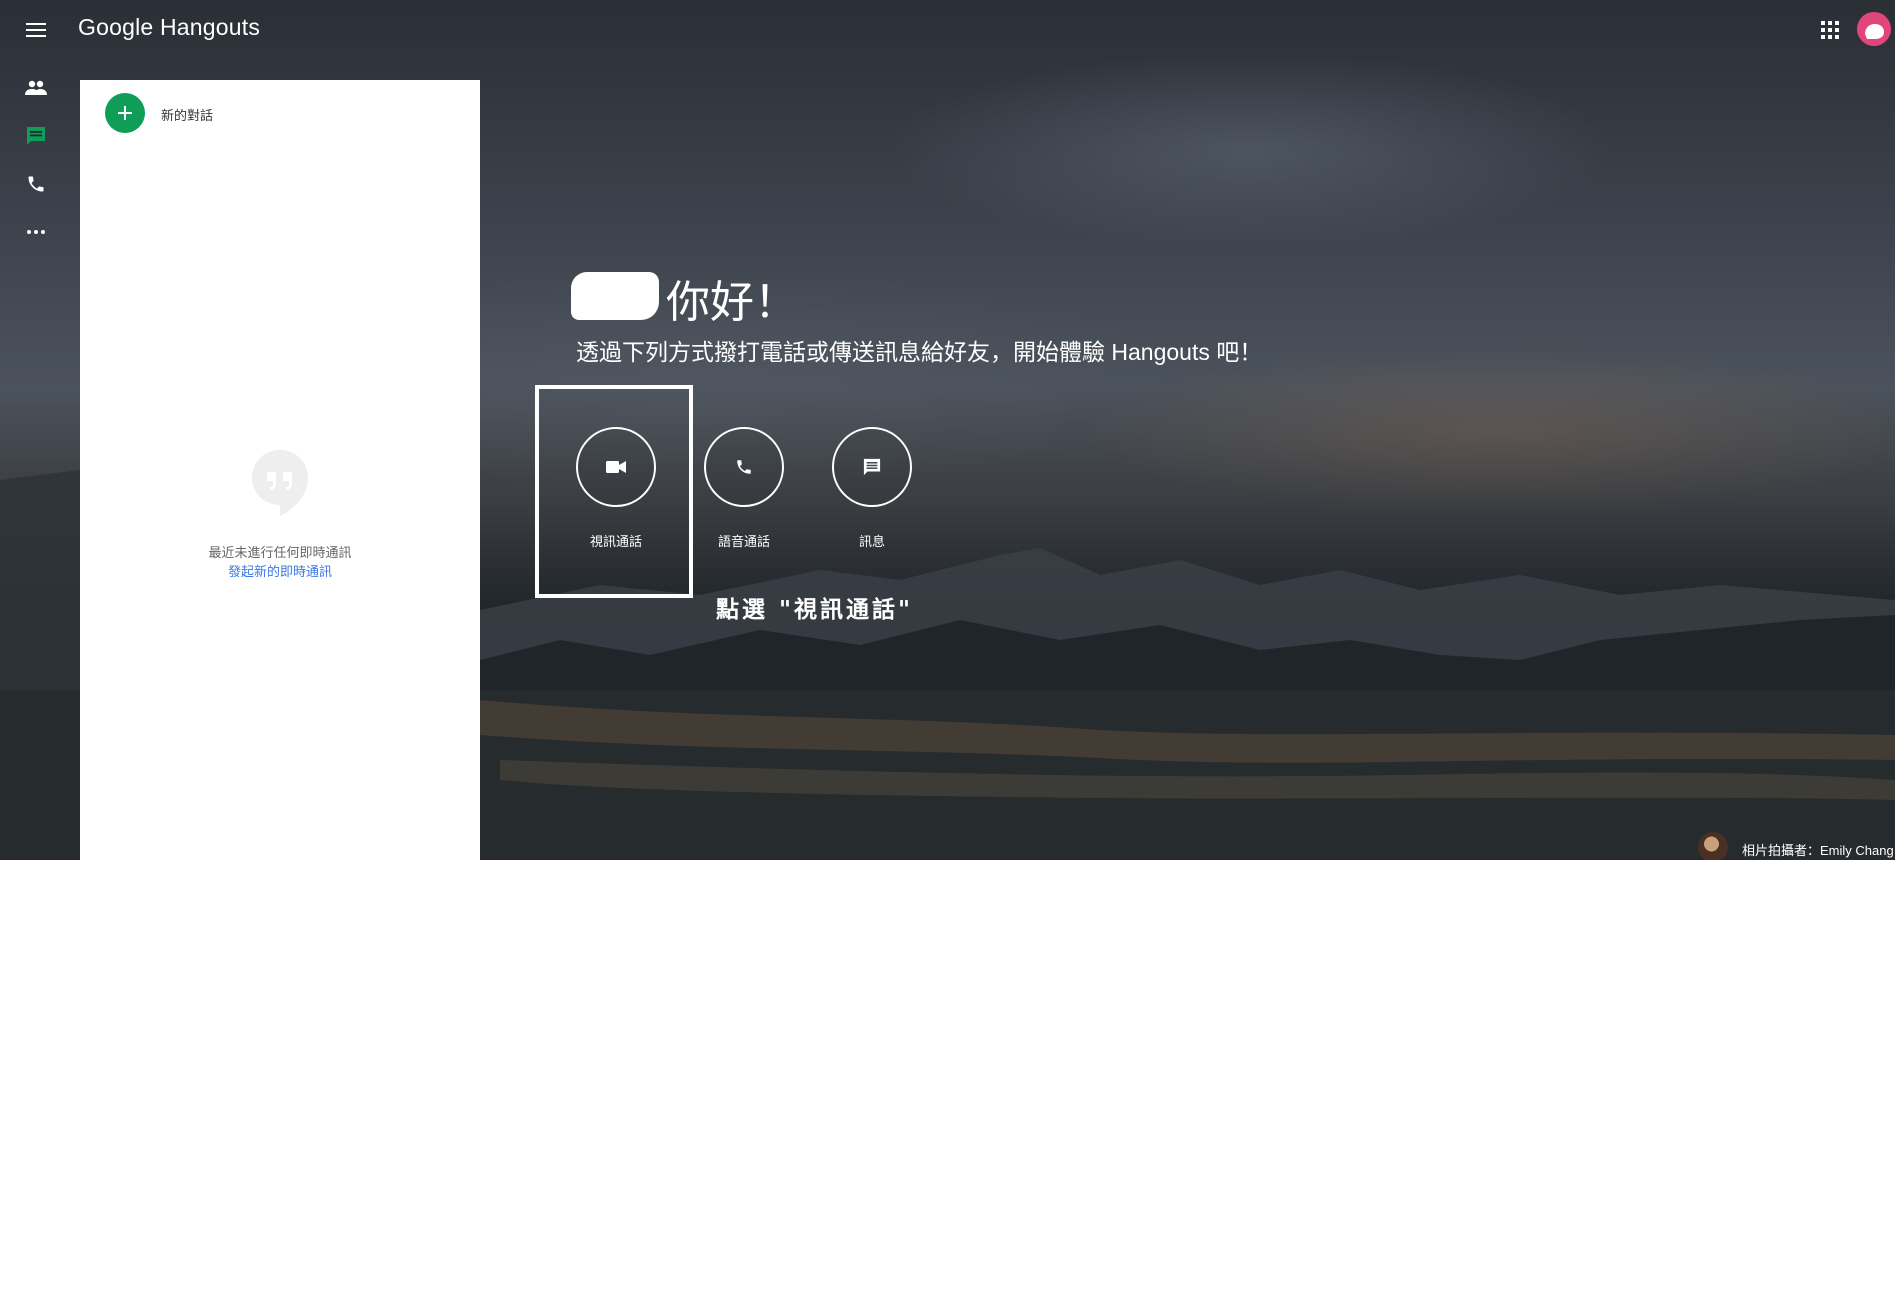  What do you see at coordinates (732, 302) in the screenshot?
I see `greeting-text: 你好！` at bounding box center [732, 302].